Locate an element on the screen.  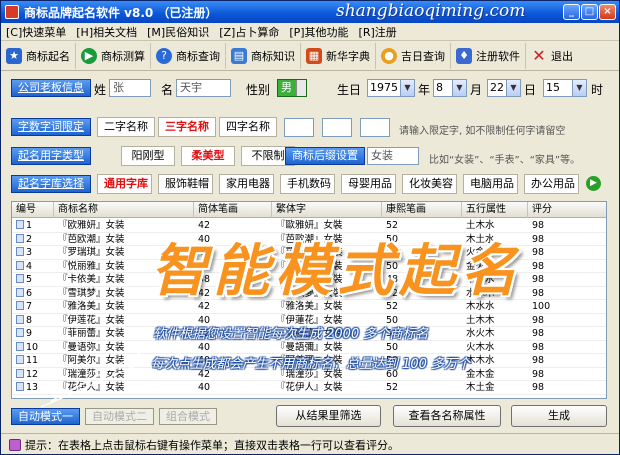
generate-button: 生成 is located at coordinates (559, 416).